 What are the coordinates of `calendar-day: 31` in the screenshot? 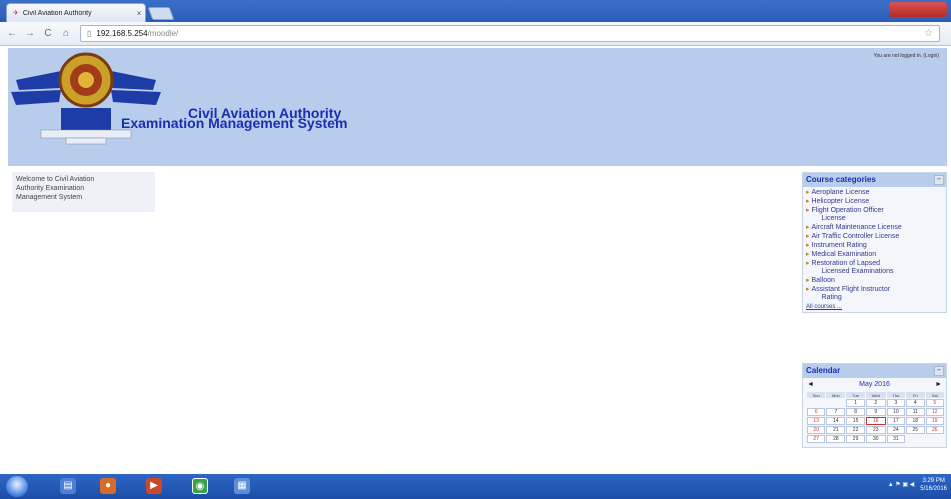 It's located at (896, 439).